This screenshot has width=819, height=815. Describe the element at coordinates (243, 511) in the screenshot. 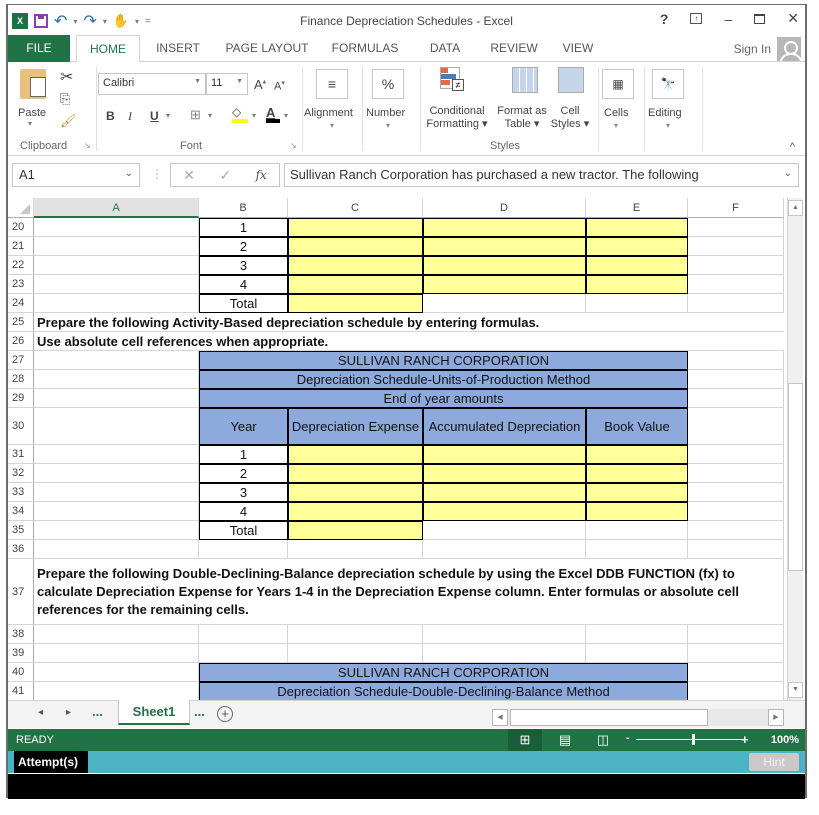

I see `cell-b34: 4` at that location.